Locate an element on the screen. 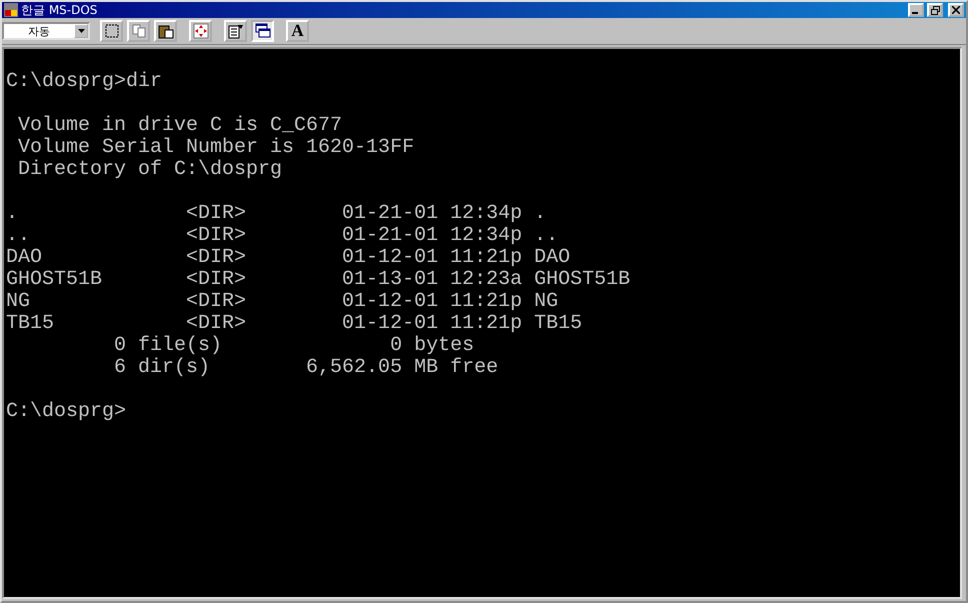  close-icon is located at coordinates (956, 10).